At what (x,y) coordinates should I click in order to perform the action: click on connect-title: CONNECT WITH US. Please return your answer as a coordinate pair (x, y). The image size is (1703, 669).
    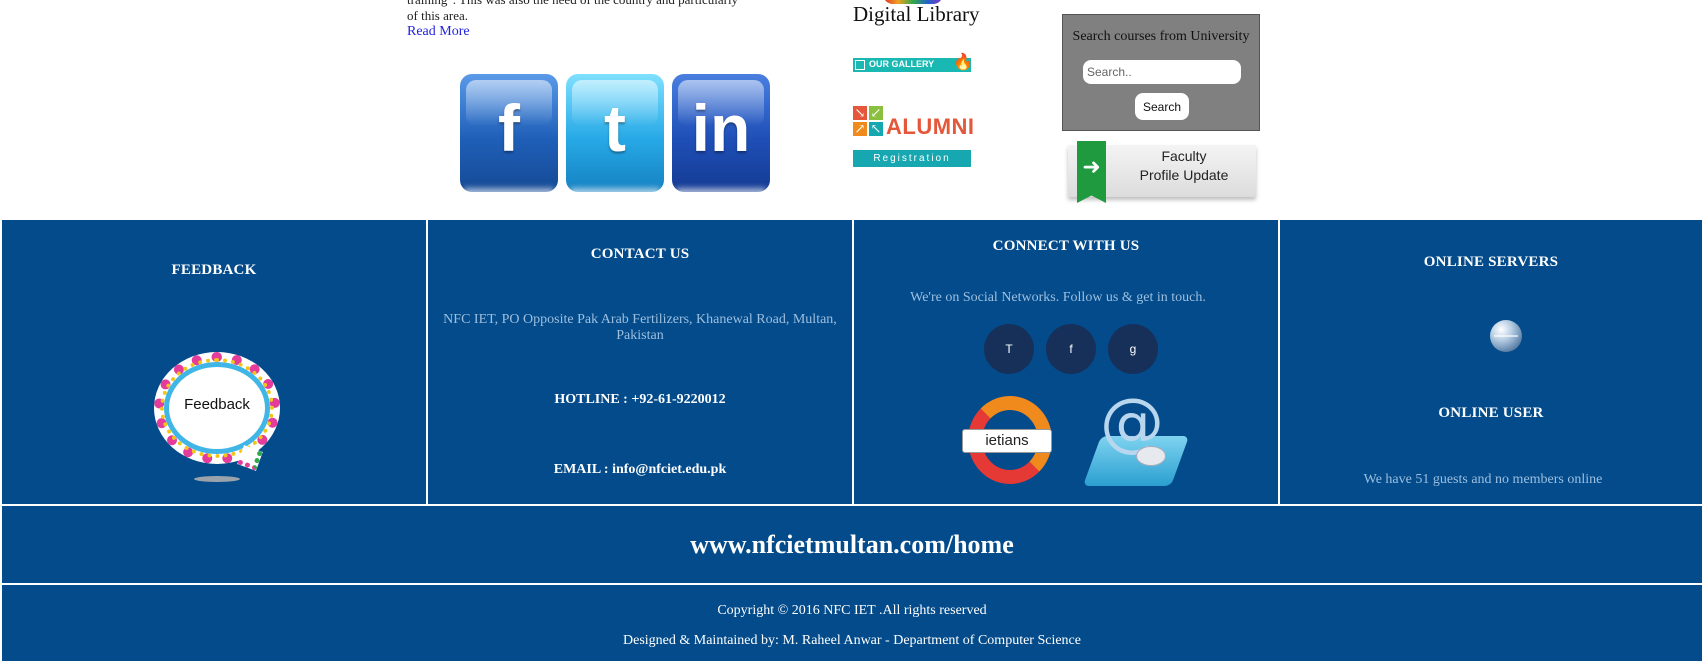
    Looking at the image, I should click on (1066, 246).